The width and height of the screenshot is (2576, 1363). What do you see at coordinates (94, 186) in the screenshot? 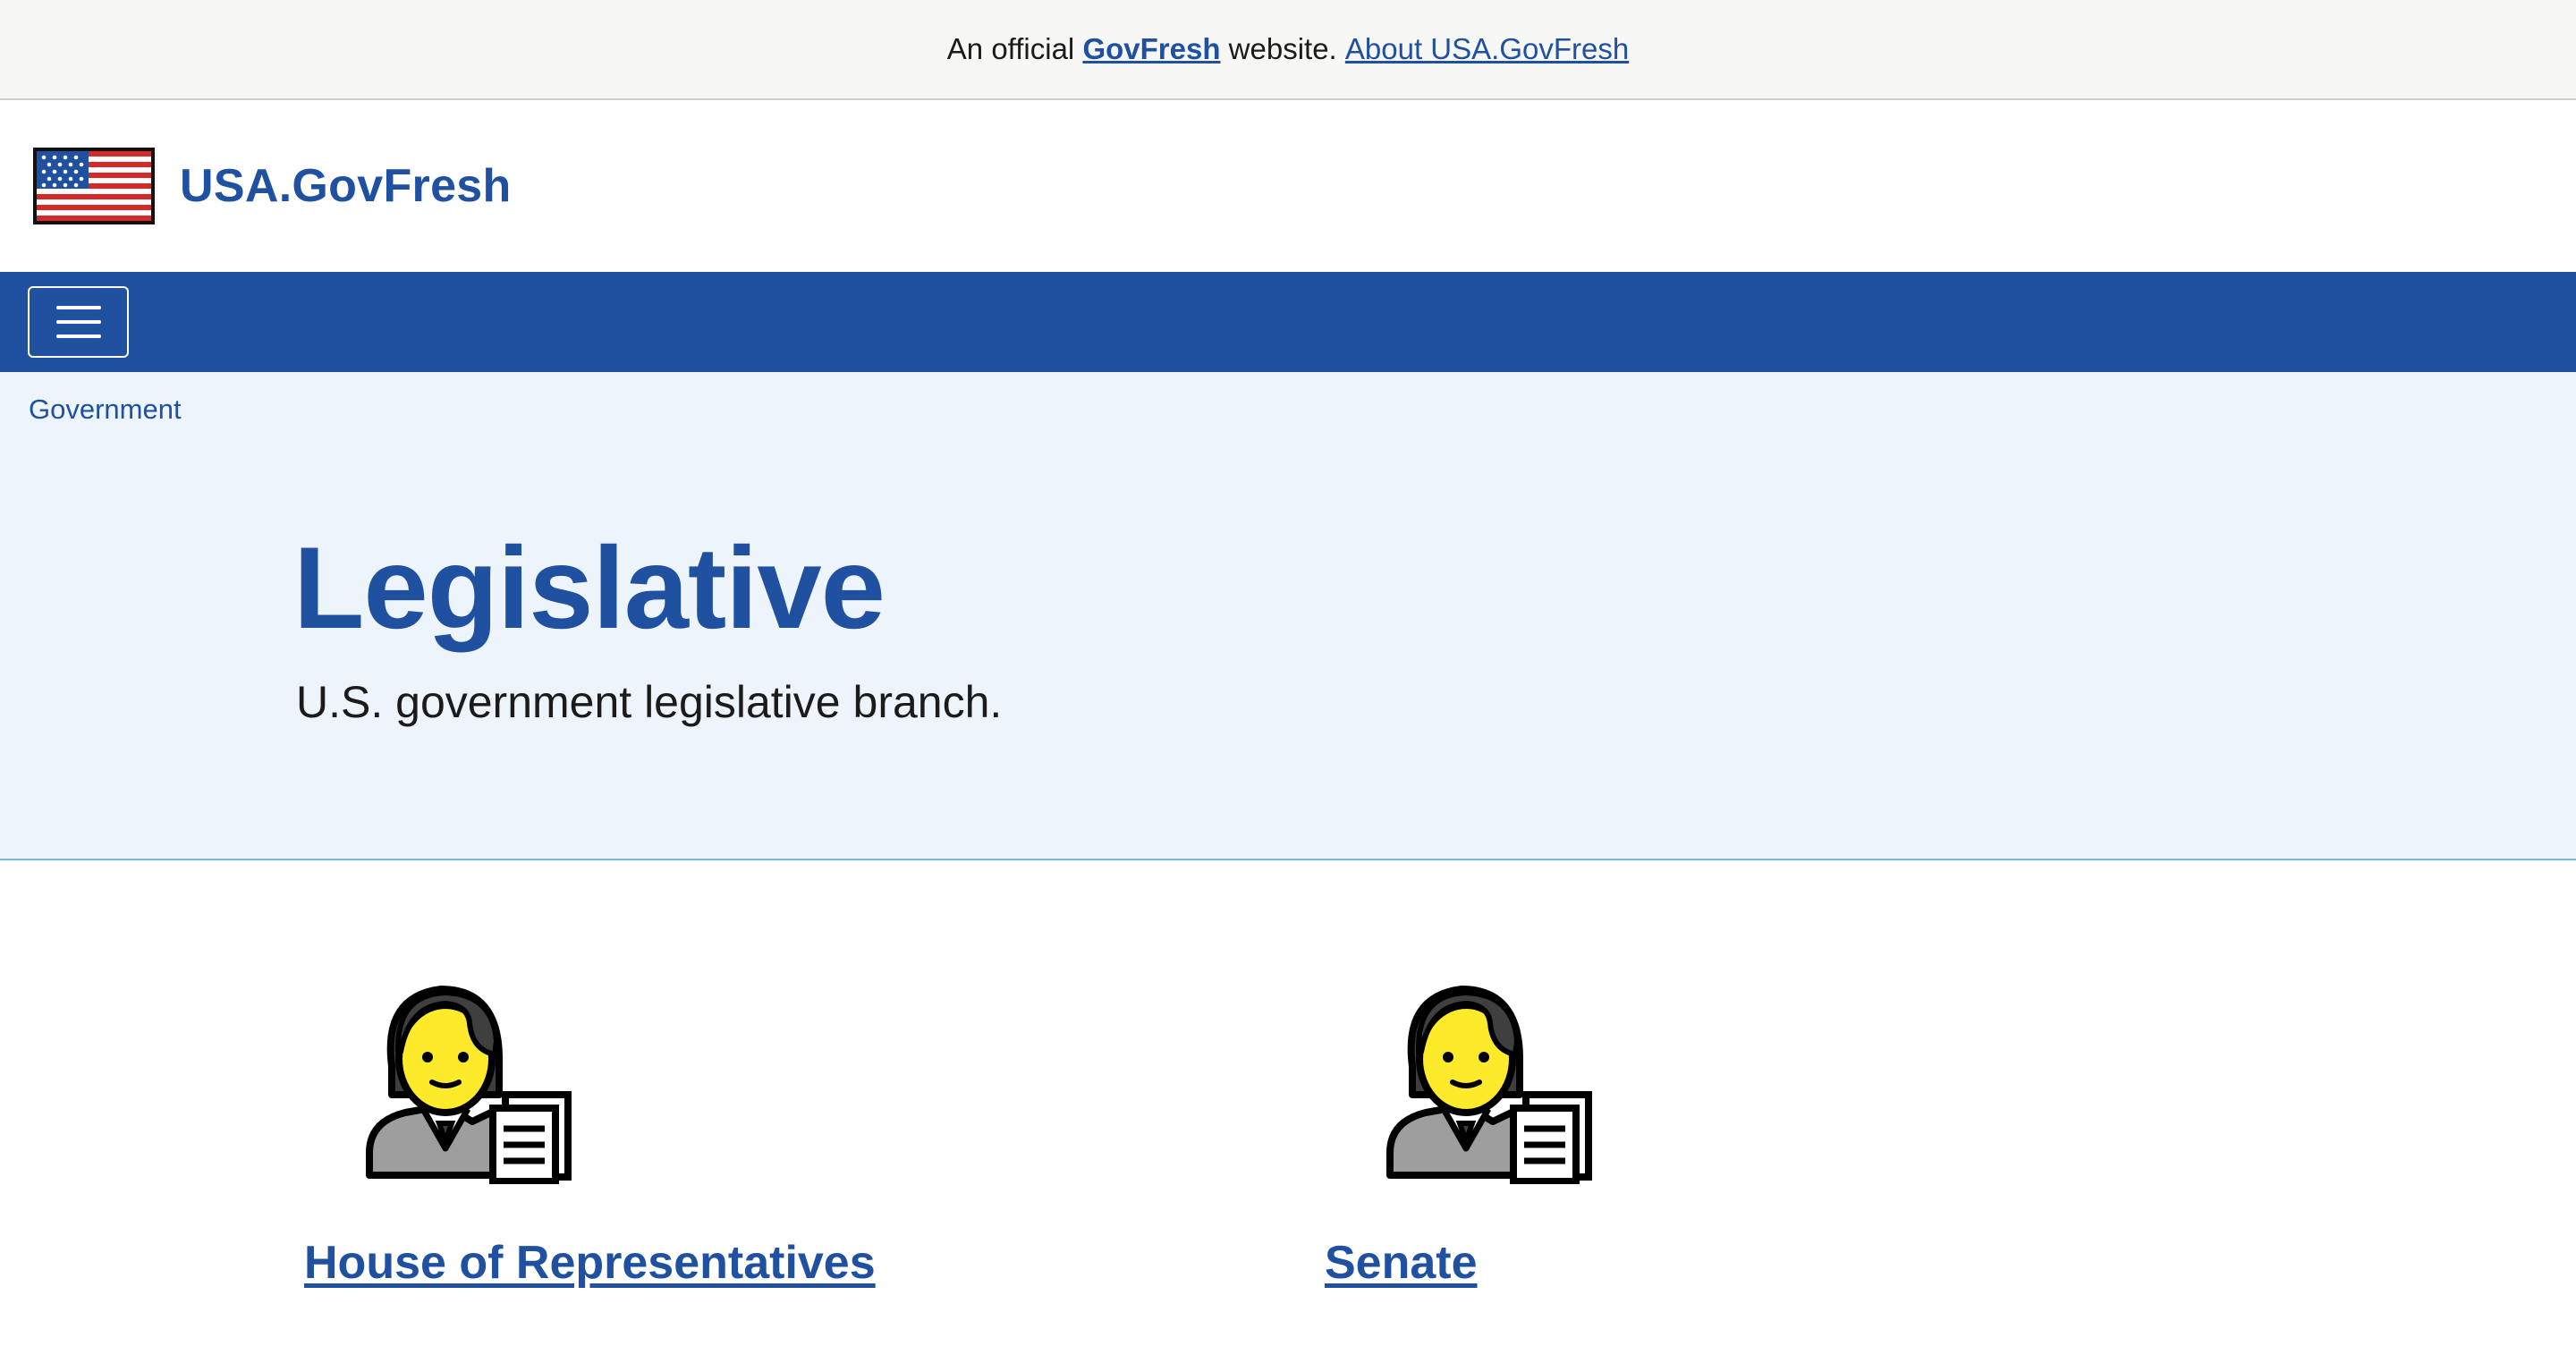
I see `us-flag-icon` at bounding box center [94, 186].